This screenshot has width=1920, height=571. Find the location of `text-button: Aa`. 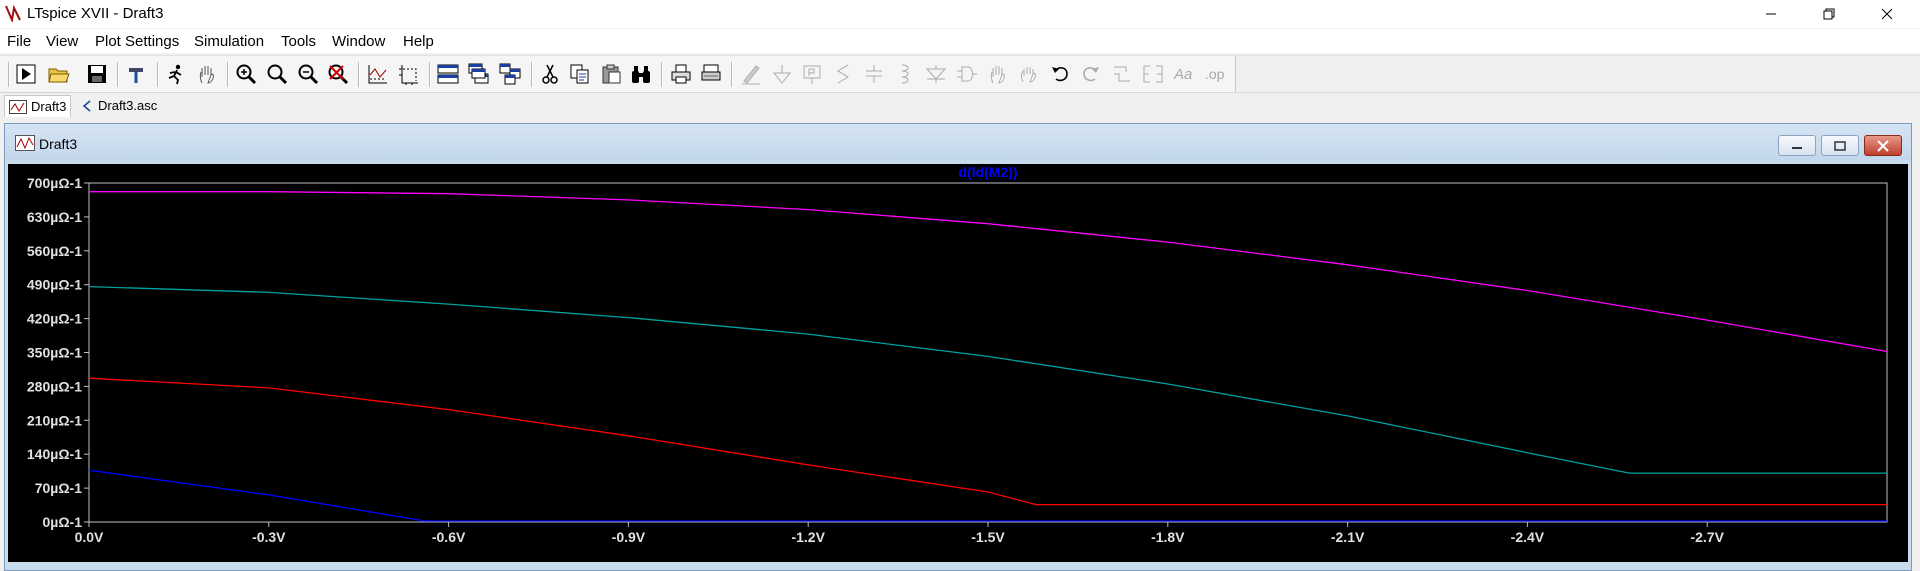

text-button: Aa is located at coordinates (1184, 74).